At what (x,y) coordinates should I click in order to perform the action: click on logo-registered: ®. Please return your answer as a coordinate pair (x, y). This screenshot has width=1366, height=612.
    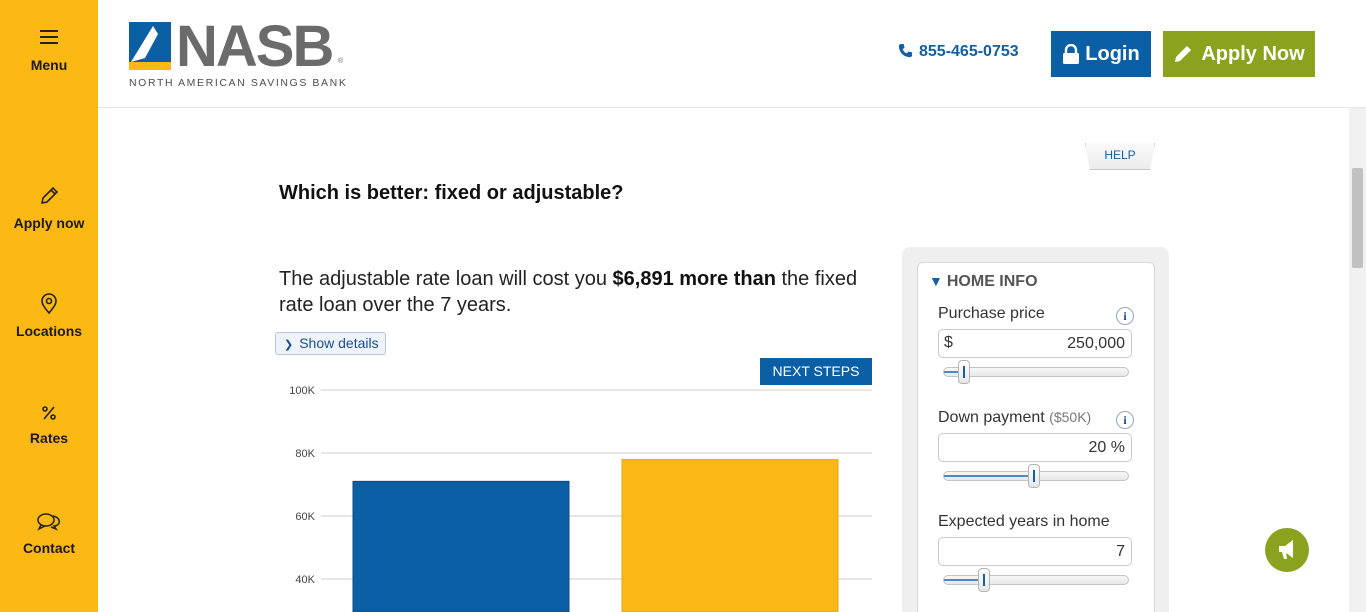
    Looking at the image, I should click on (341, 61).